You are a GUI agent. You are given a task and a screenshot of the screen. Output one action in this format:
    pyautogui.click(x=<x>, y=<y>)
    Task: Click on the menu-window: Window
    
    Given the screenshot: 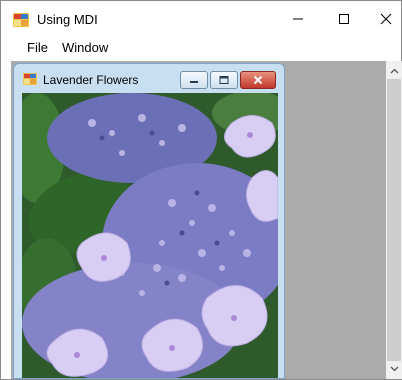 What is the action you would take?
    pyautogui.click(x=85, y=47)
    